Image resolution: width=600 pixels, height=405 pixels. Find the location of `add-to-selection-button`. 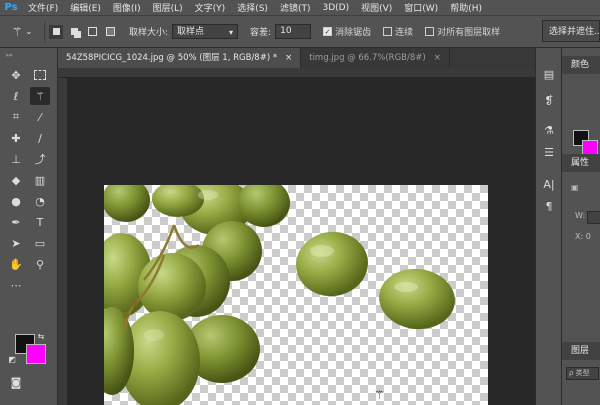

add-to-selection-button is located at coordinates (74, 32).